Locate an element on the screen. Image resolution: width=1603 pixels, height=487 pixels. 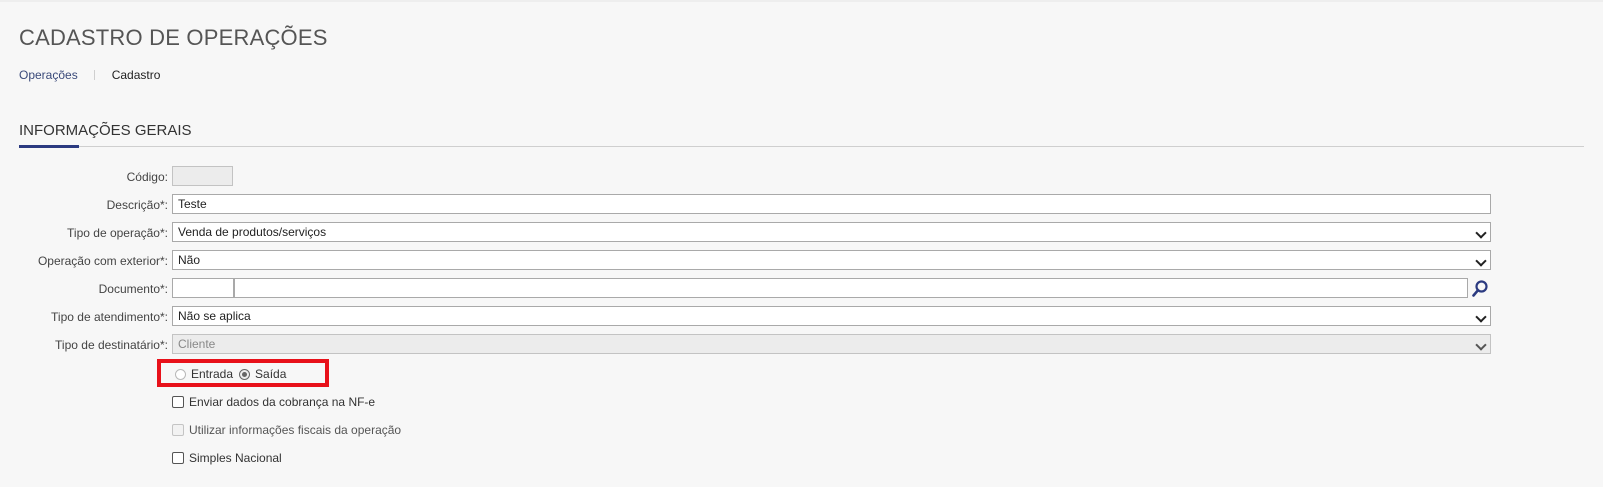
documento-row: Documento*: is located at coordinates (750, 289).